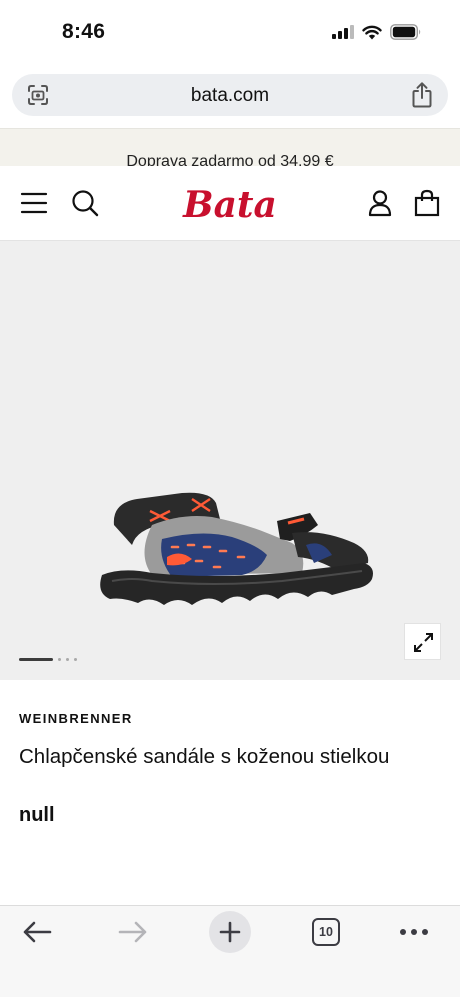  What do you see at coordinates (343, 32) in the screenshot?
I see `signal-icon` at bounding box center [343, 32].